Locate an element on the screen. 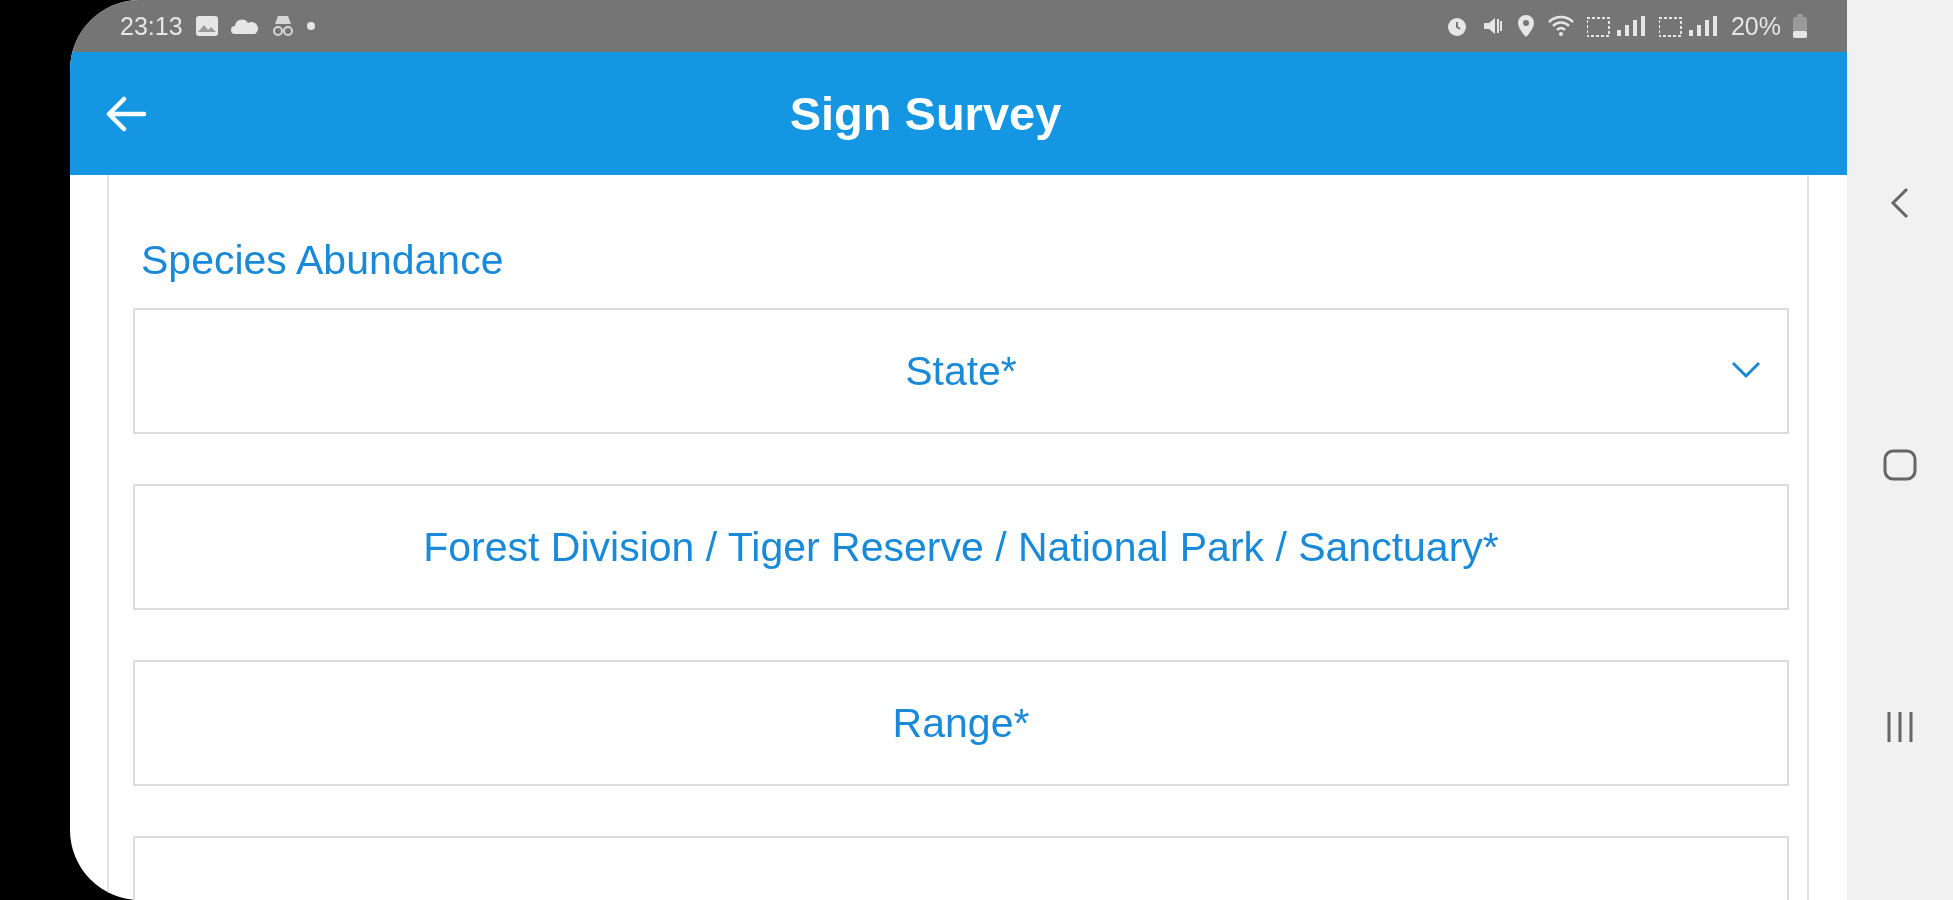  select-field: Forest Division / Tiger Reserve / National Park / Sanctuary* is located at coordinates (961, 547).